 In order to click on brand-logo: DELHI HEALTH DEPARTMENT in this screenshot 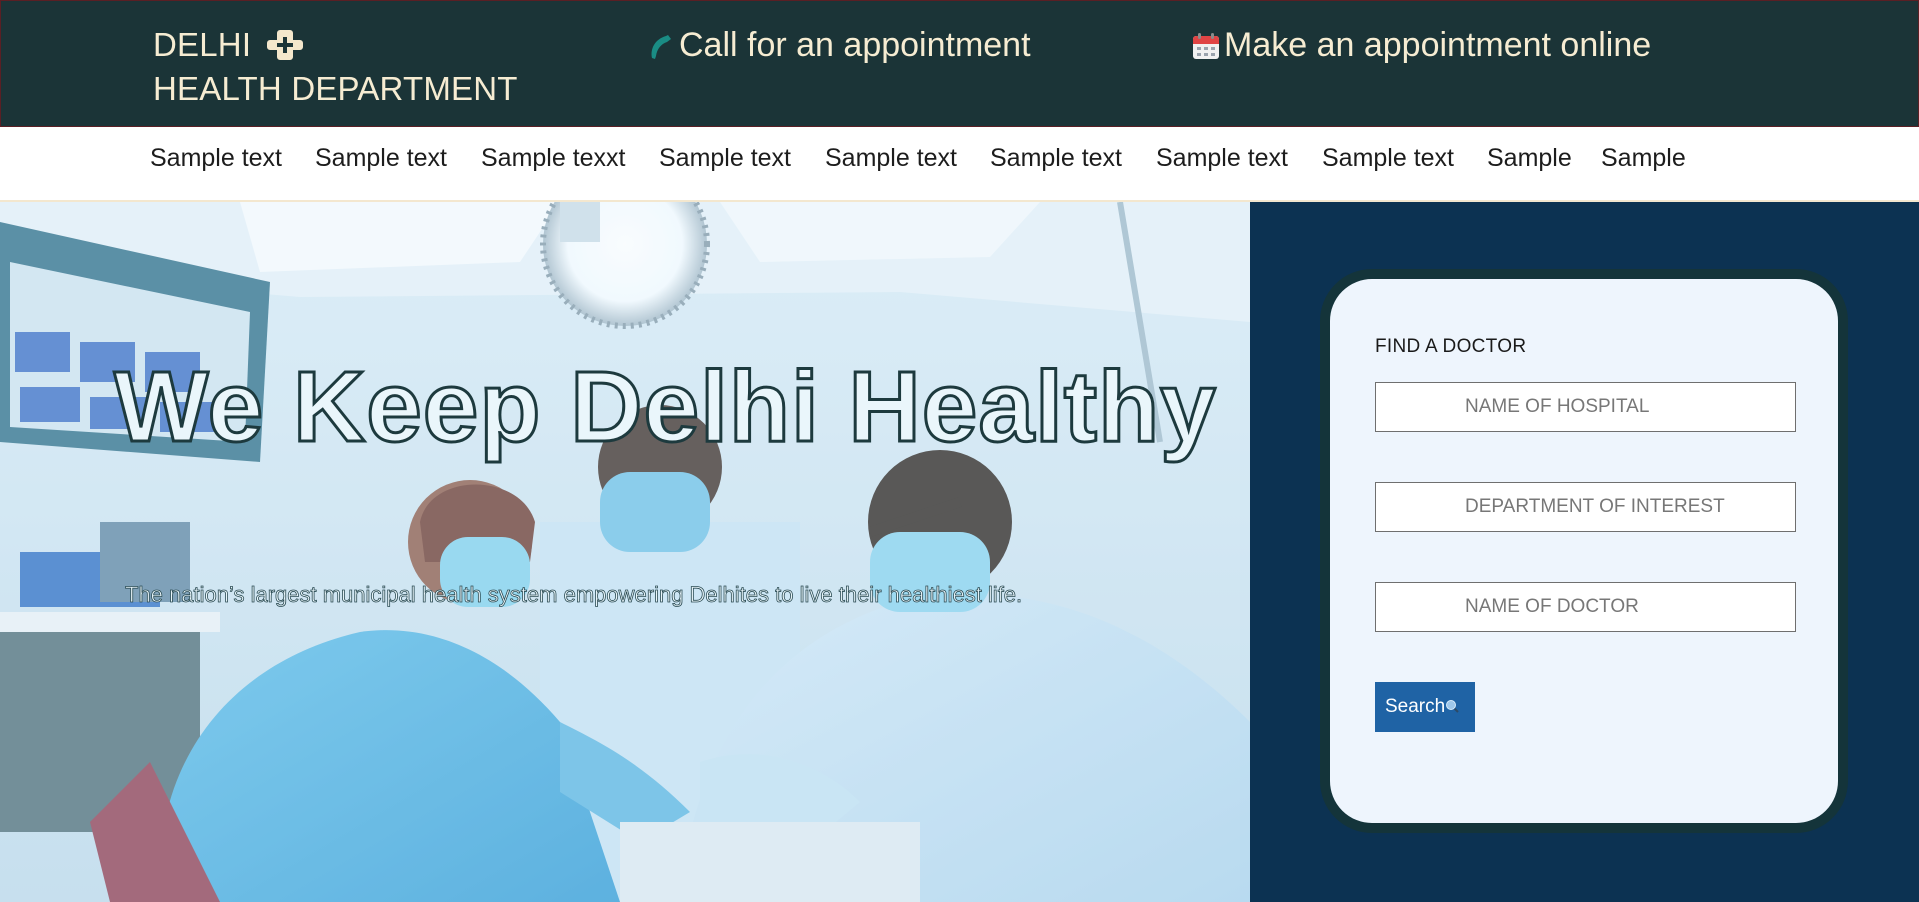, I will do `click(335, 67)`.